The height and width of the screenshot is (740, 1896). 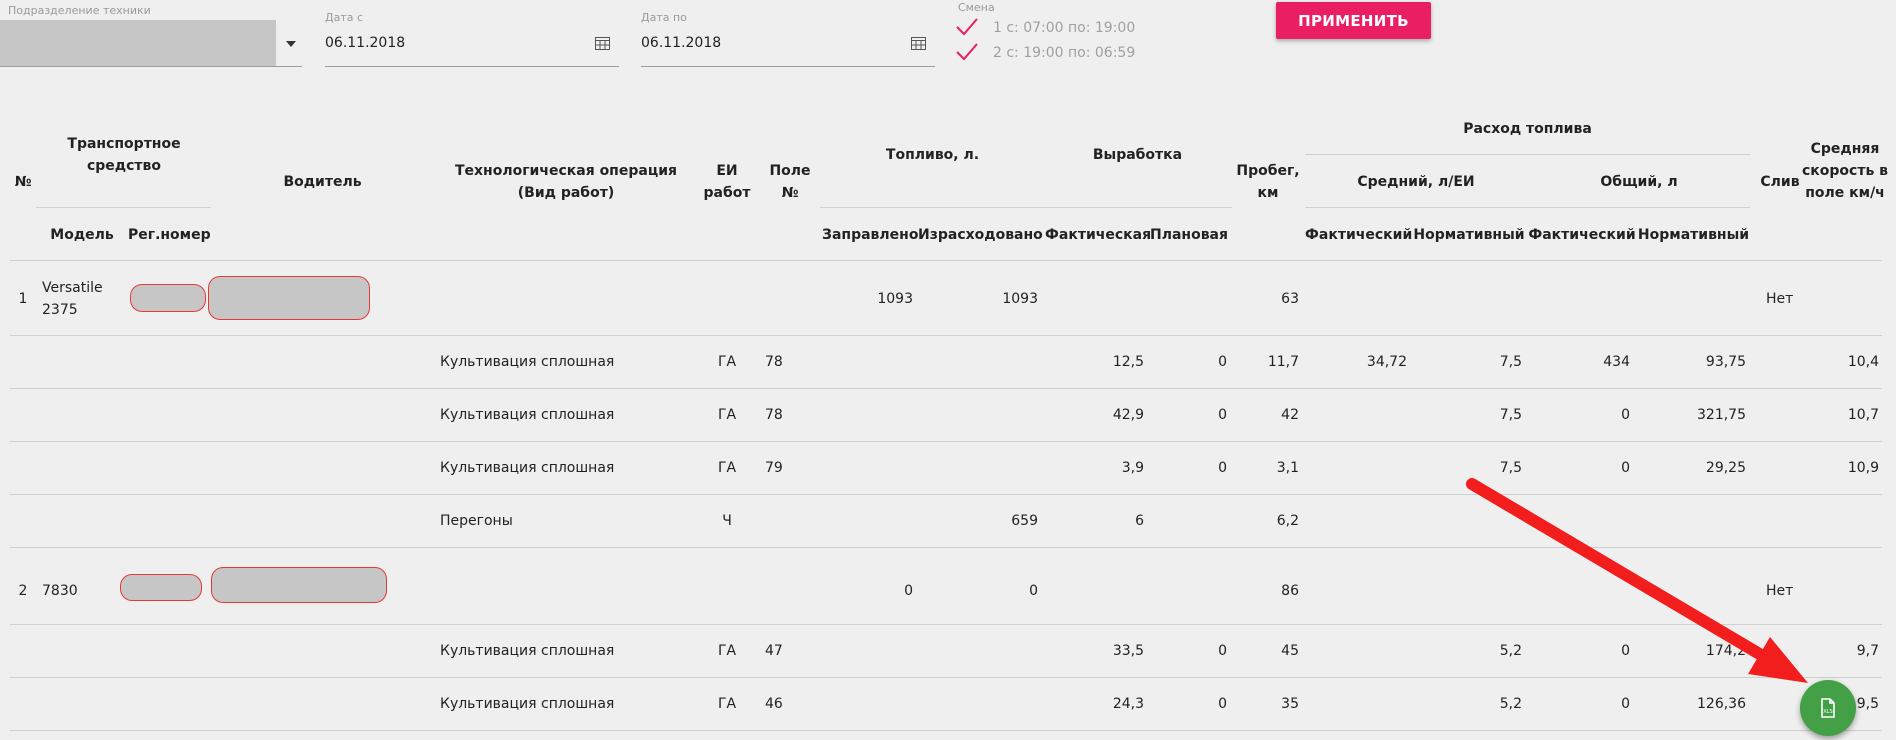 I want to click on cell-out-fact: 6, so click(x=1139, y=520).